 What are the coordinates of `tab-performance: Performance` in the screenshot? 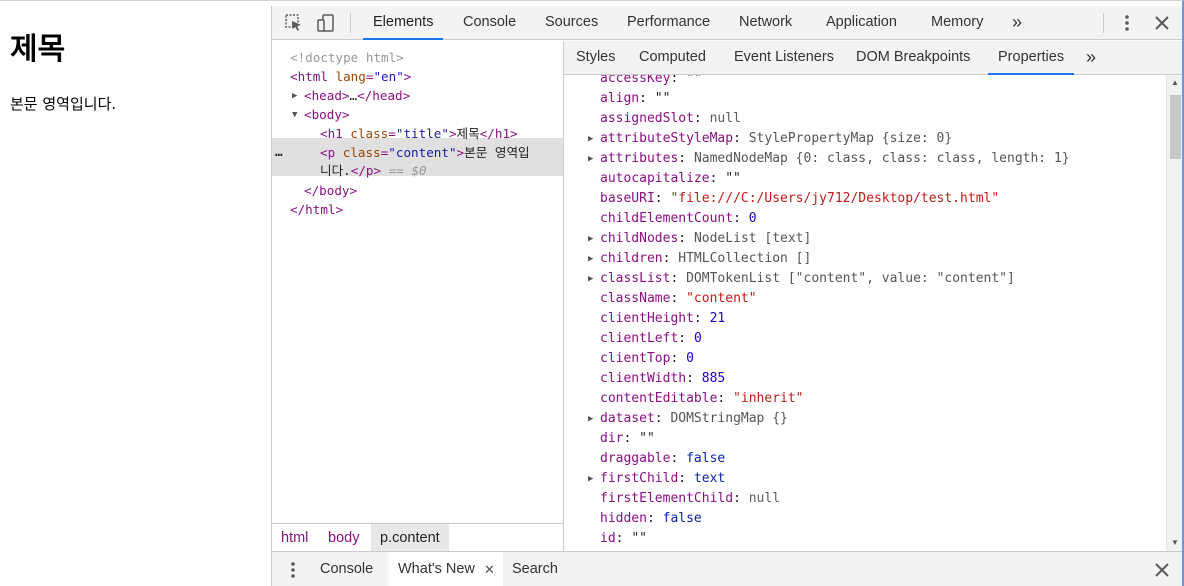 It's located at (668, 23).